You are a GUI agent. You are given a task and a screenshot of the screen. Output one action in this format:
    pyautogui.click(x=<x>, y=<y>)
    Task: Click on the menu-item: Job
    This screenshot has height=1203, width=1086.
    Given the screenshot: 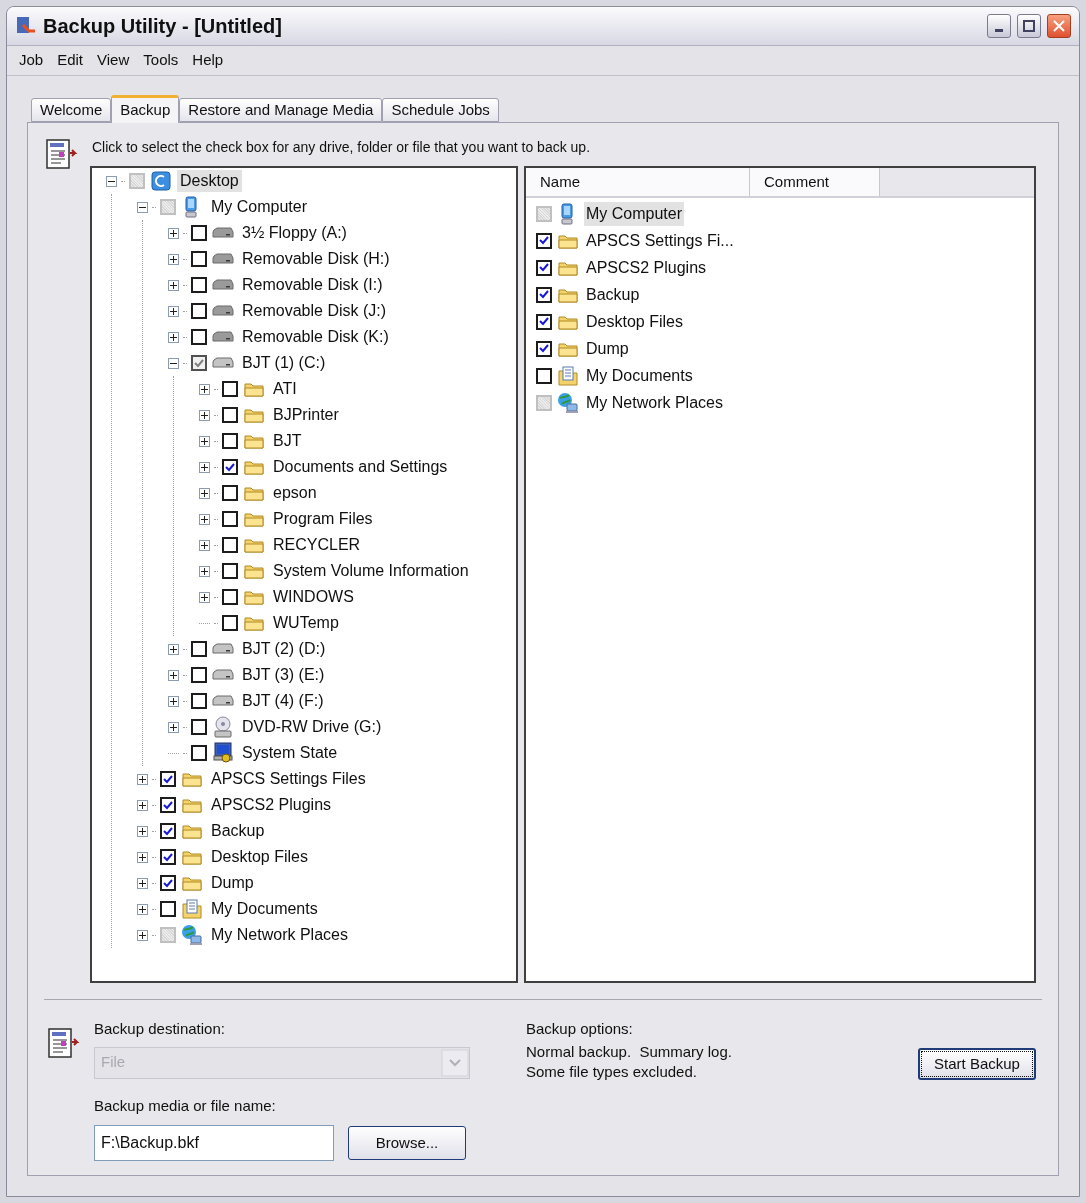 What is the action you would take?
    pyautogui.click(x=31, y=60)
    